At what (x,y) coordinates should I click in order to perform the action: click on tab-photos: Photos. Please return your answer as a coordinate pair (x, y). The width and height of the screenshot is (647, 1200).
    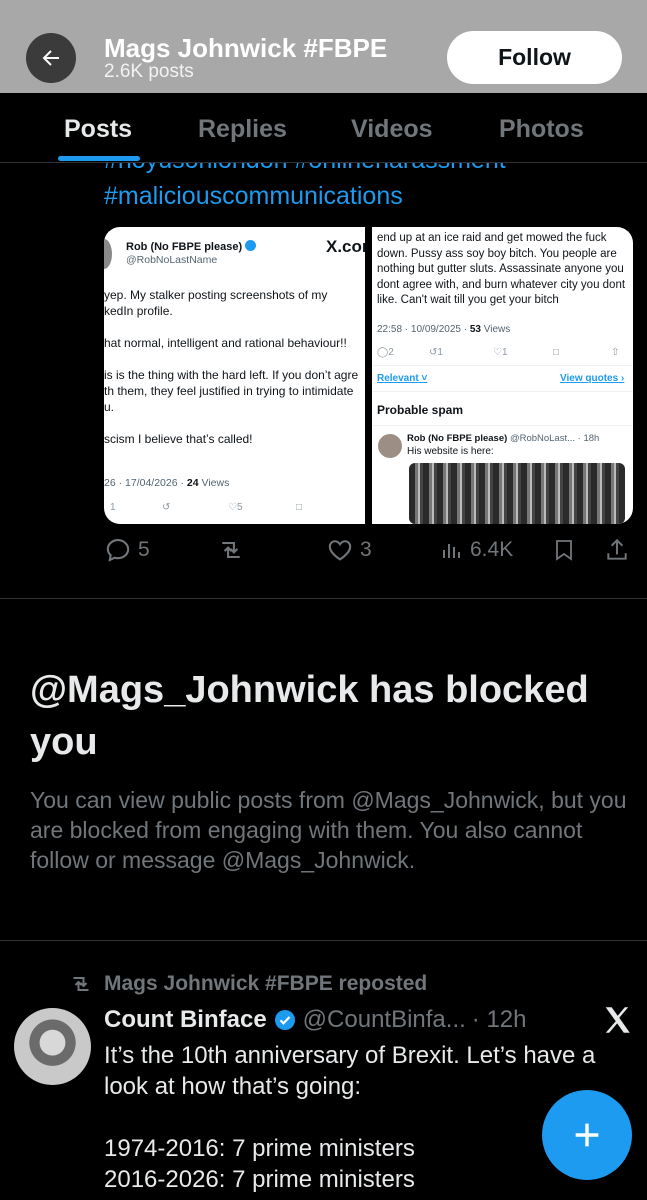
    Looking at the image, I should click on (541, 129).